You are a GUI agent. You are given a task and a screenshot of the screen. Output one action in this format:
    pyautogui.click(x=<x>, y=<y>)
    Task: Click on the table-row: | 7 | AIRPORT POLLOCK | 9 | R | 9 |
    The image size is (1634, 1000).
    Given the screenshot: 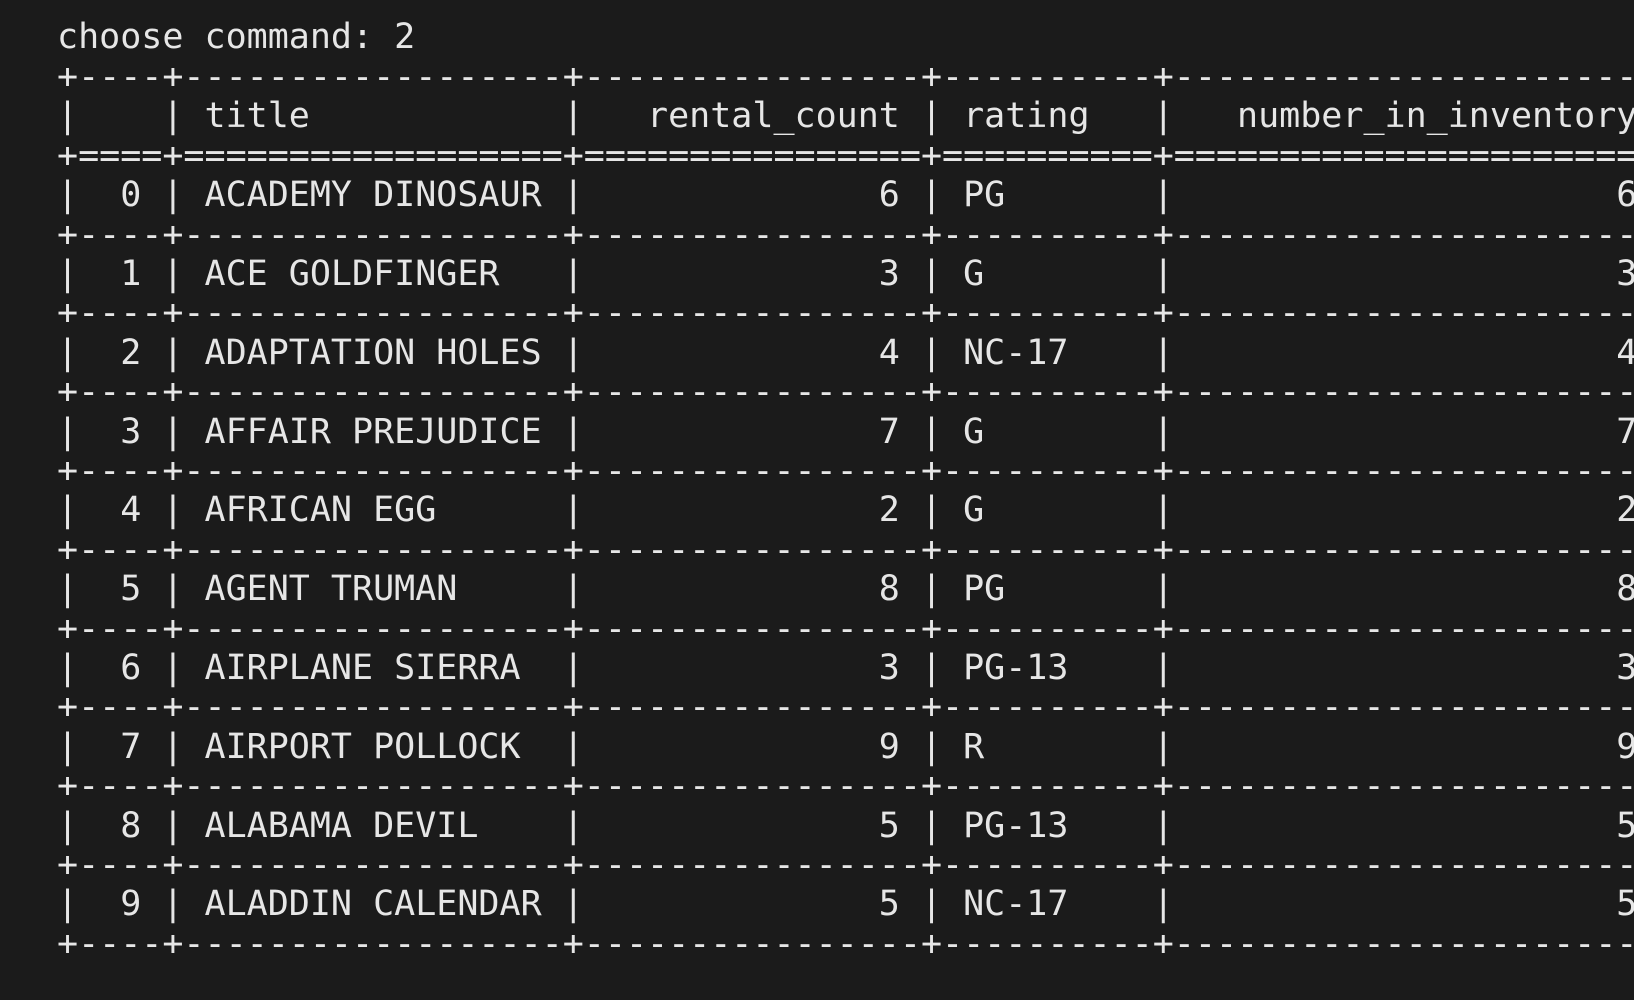 What is the action you would take?
    pyautogui.click(x=845, y=746)
    